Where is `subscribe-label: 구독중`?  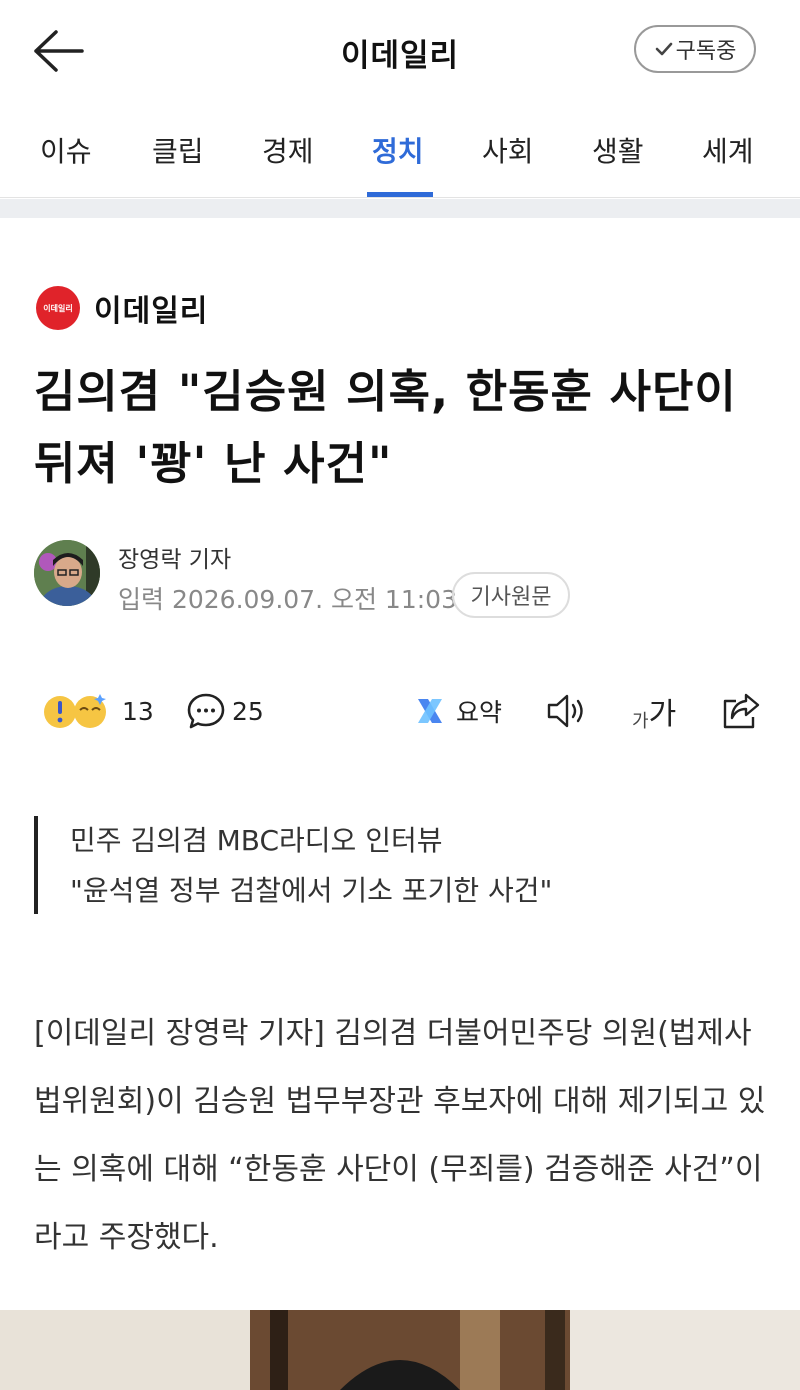
subscribe-label: 구독중 is located at coordinates (706, 51).